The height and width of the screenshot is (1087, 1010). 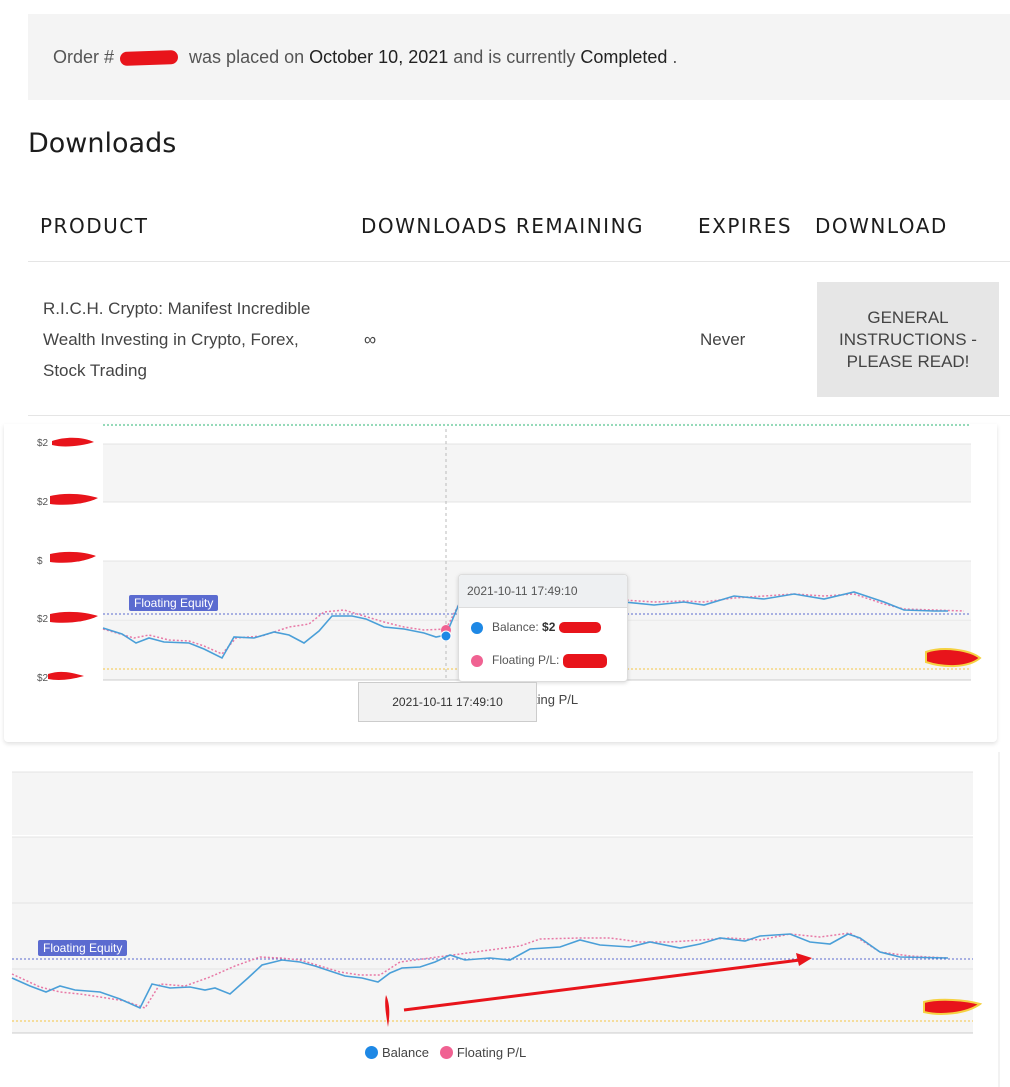 I want to click on legend-balance-label: Balance, so click(x=405, y=1052).